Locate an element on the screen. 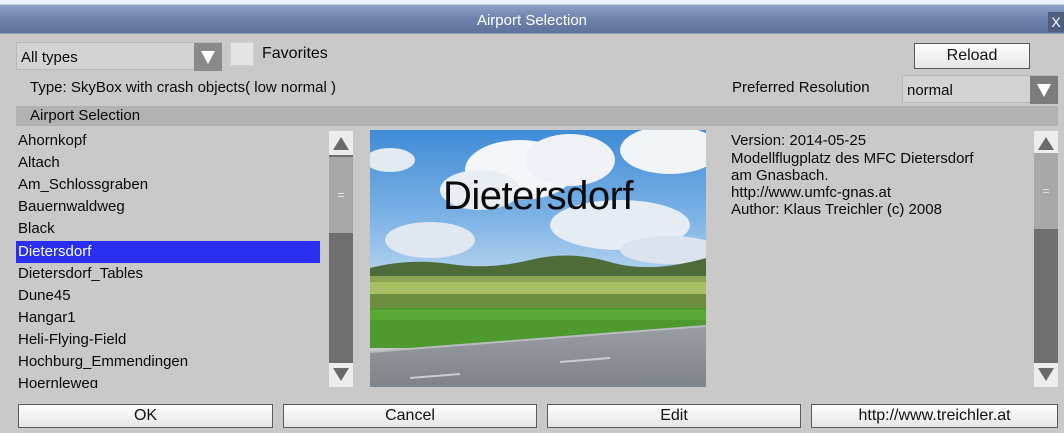 The image size is (1064, 433). resolution-value: normal is located at coordinates (930, 90).